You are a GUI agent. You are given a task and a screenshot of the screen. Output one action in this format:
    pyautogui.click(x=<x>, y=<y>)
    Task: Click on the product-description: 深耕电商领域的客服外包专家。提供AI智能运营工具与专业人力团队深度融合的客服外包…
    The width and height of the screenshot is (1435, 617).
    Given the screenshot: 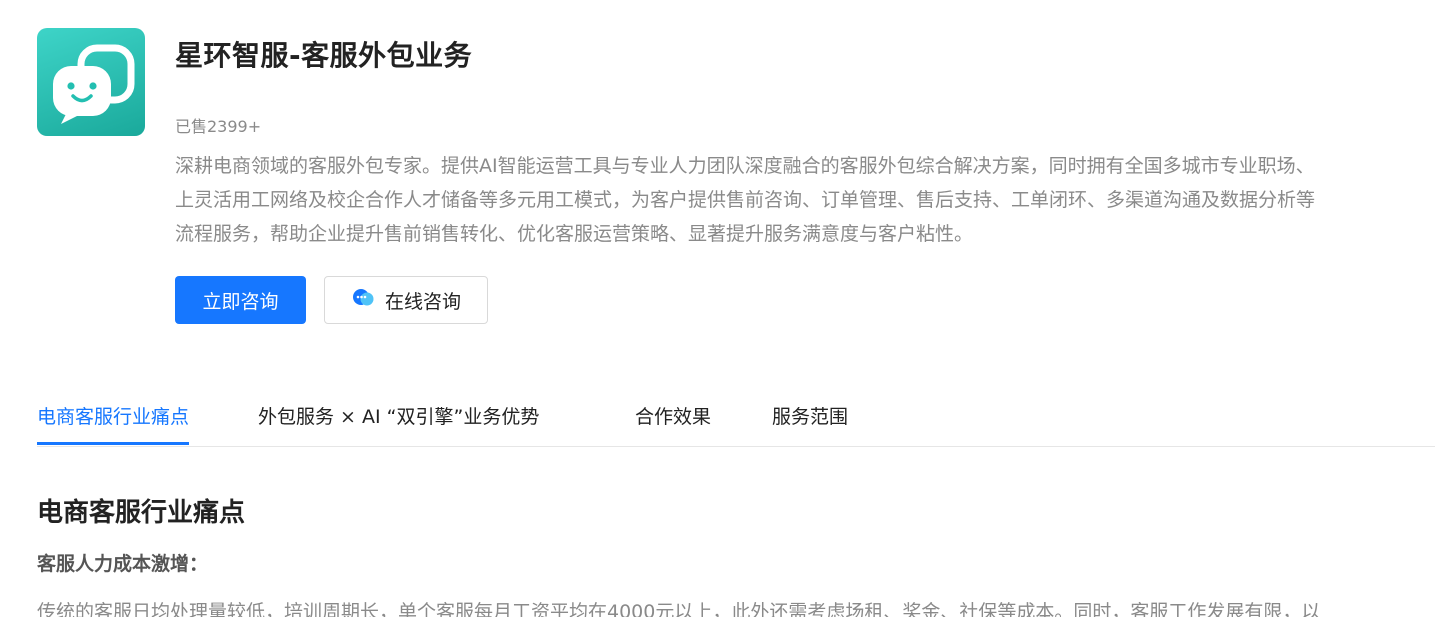 What is the action you would take?
    pyautogui.click(x=805, y=200)
    